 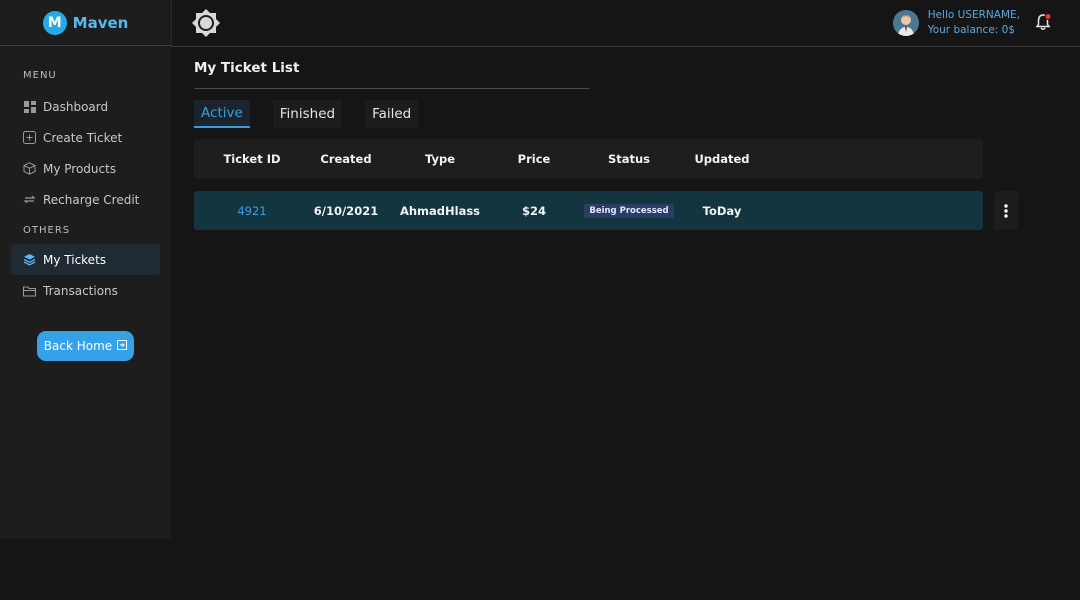 I want to click on brand-name: Maven, so click(x=100, y=22).